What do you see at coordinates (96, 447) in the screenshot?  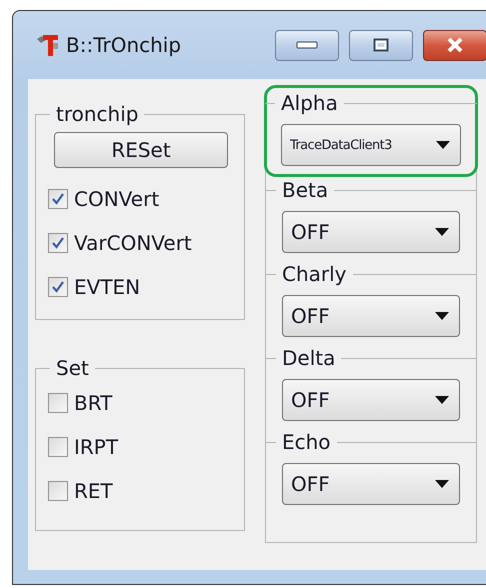 I see `checkbox-label: IRPT` at bounding box center [96, 447].